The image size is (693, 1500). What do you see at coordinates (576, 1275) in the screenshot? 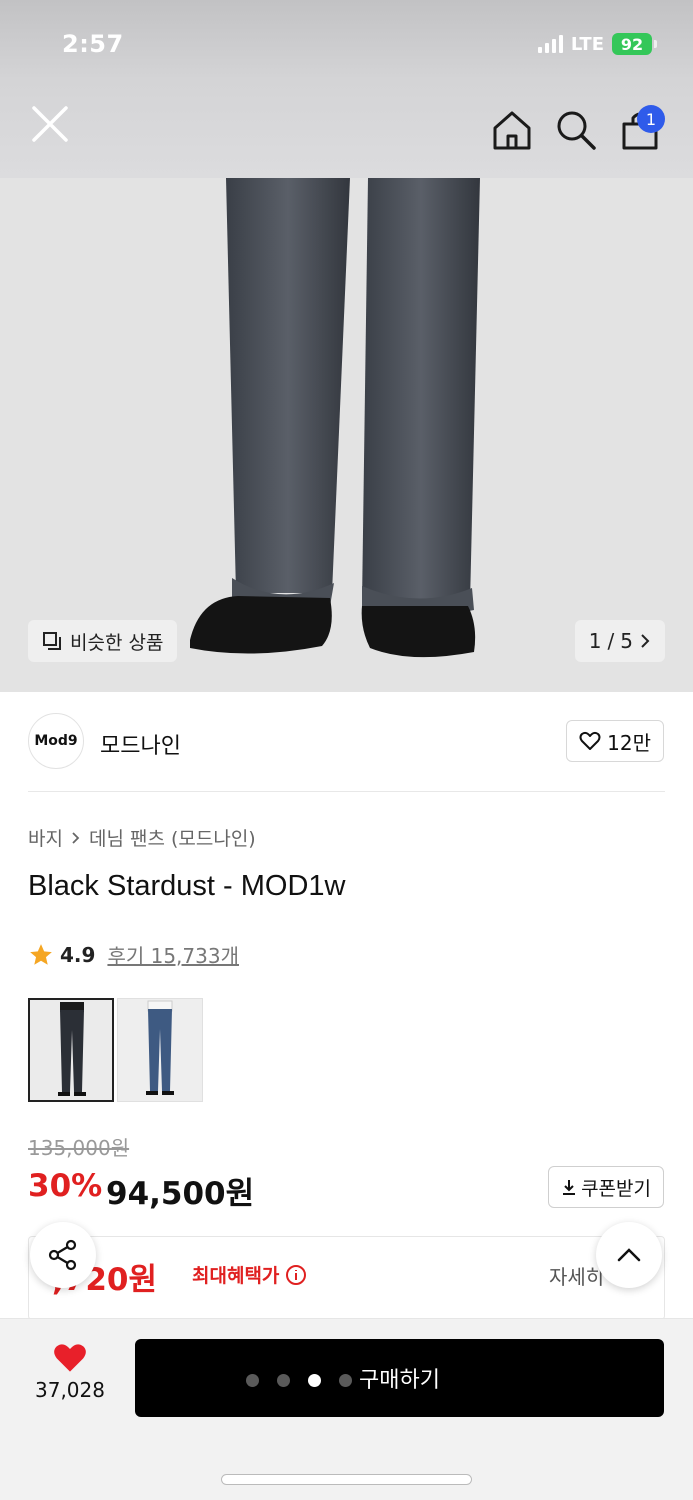
I see `benefit-detail-link: 자세히` at bounding box center [576, 1275].